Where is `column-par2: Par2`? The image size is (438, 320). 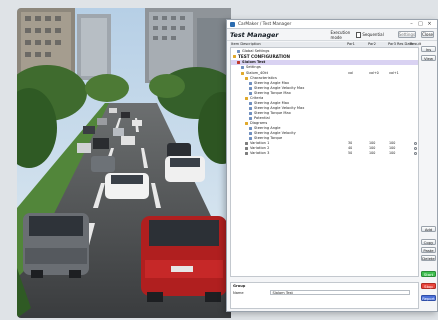 column-par2: Par2 is located at coordinates (372, 44).